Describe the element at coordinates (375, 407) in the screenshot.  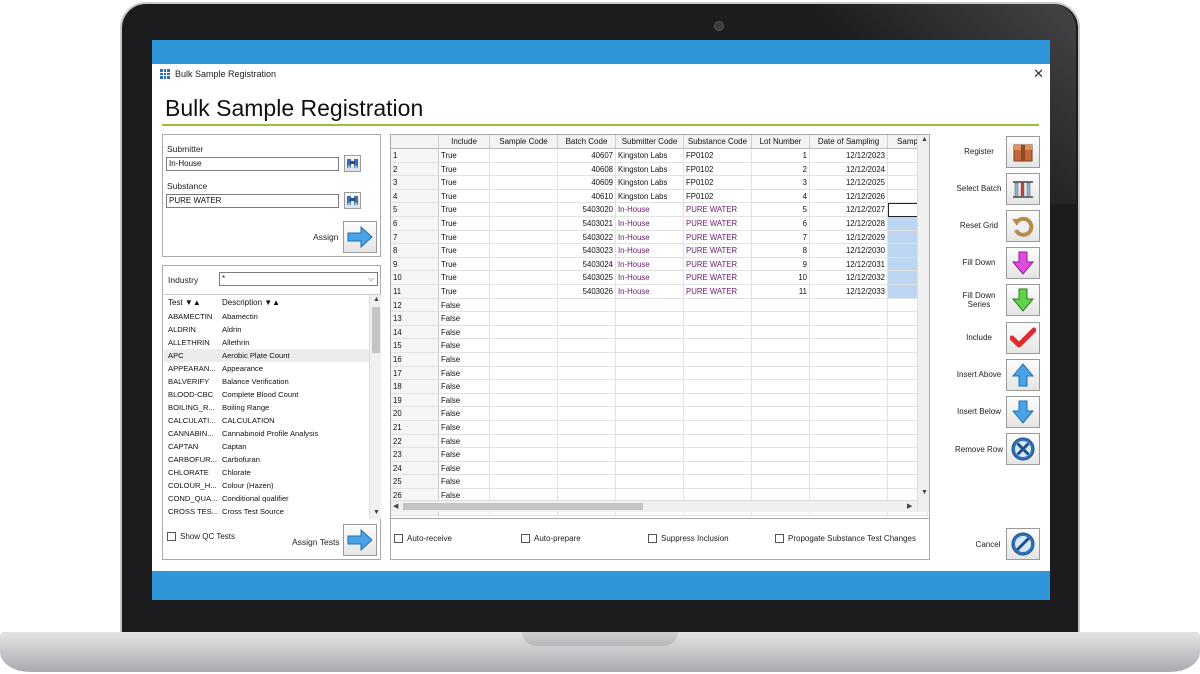
I see `test-list-scrollbar: ▲ ▼` at that location.